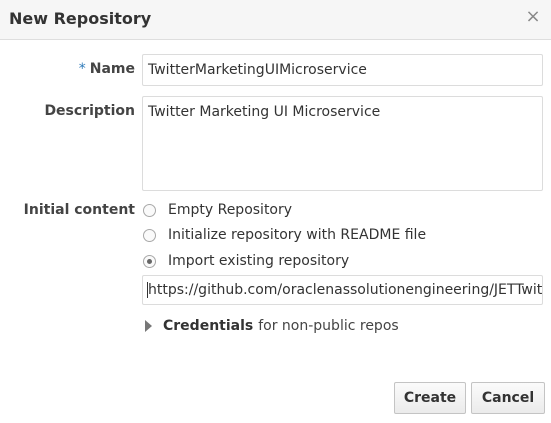 Image resolution: width=551 pixels, height=423 pixels. I want to click on name-label-text: Name, so click(112, 69).